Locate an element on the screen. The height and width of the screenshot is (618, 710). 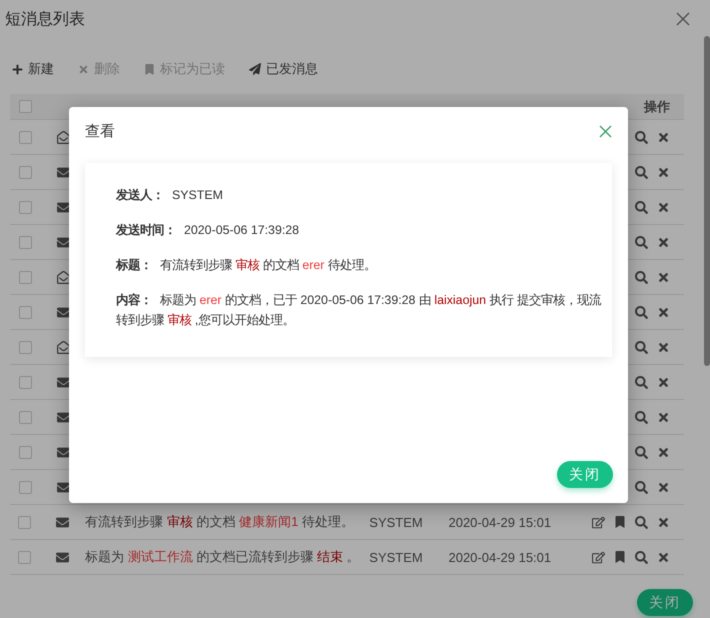
field-text: 发送人： SYSTEM is located at coordinates (170, 195).